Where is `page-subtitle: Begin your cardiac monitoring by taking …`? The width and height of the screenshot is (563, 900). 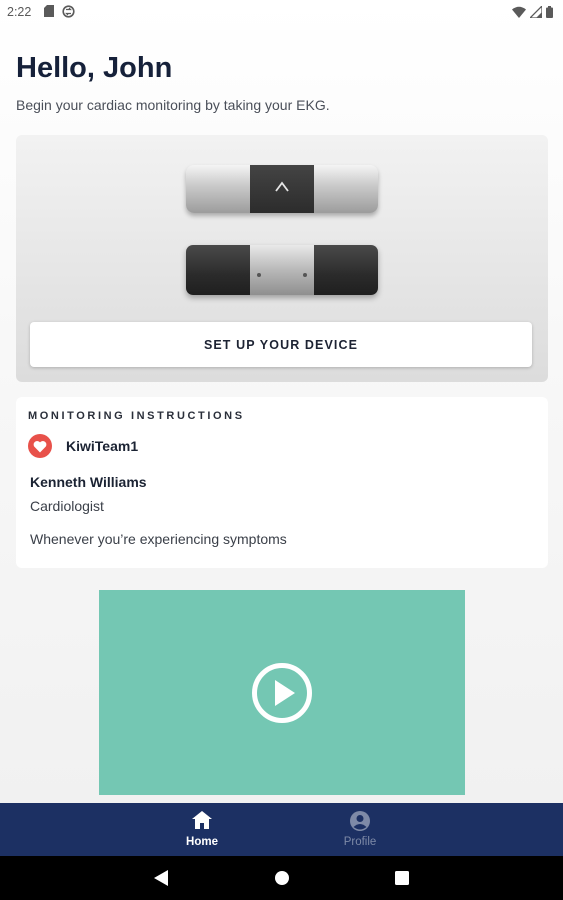
page-subtitle: Begin your cardiac monitoring by taking … is located at coordinates (173, 105).